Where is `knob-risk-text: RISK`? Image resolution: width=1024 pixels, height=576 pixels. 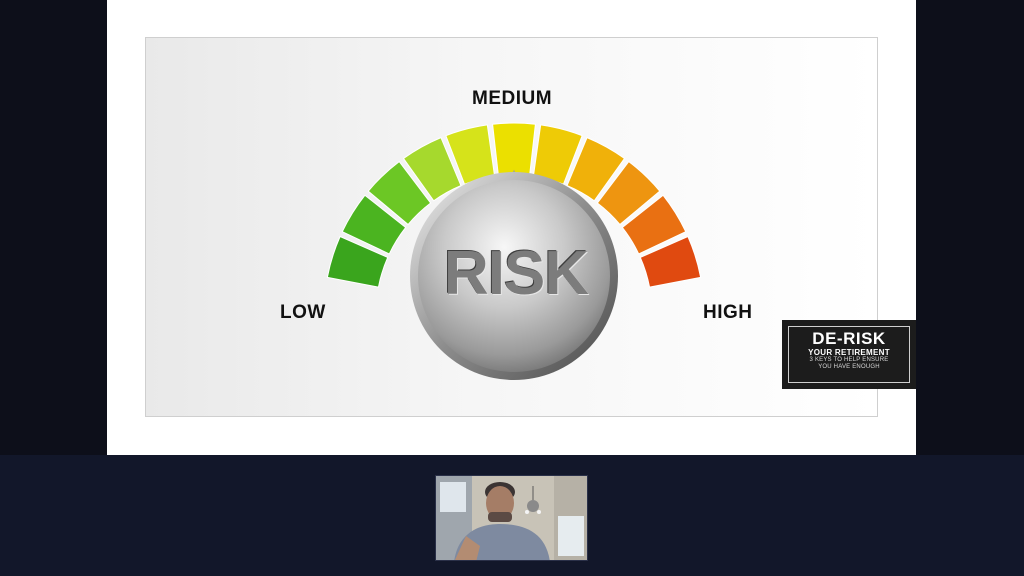
knob-risk-text: RISK is located at coordinates (516, 273).